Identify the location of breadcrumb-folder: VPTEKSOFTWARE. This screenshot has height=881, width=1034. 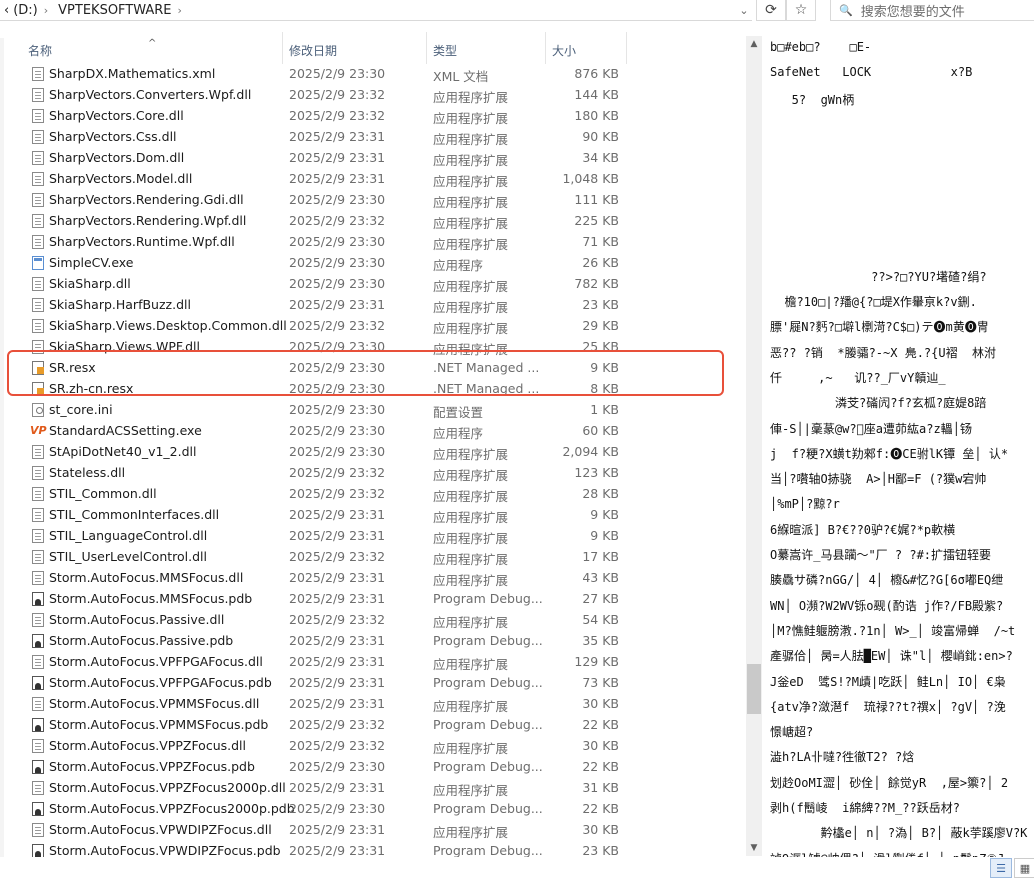
(114, 10).